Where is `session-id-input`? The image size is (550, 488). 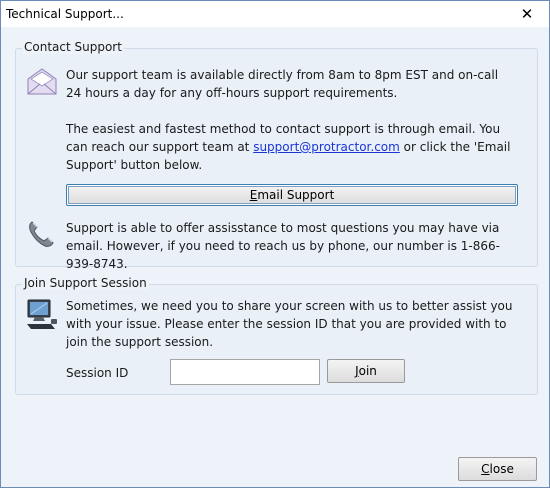
session-id-input is located at coordinates (245, 372).